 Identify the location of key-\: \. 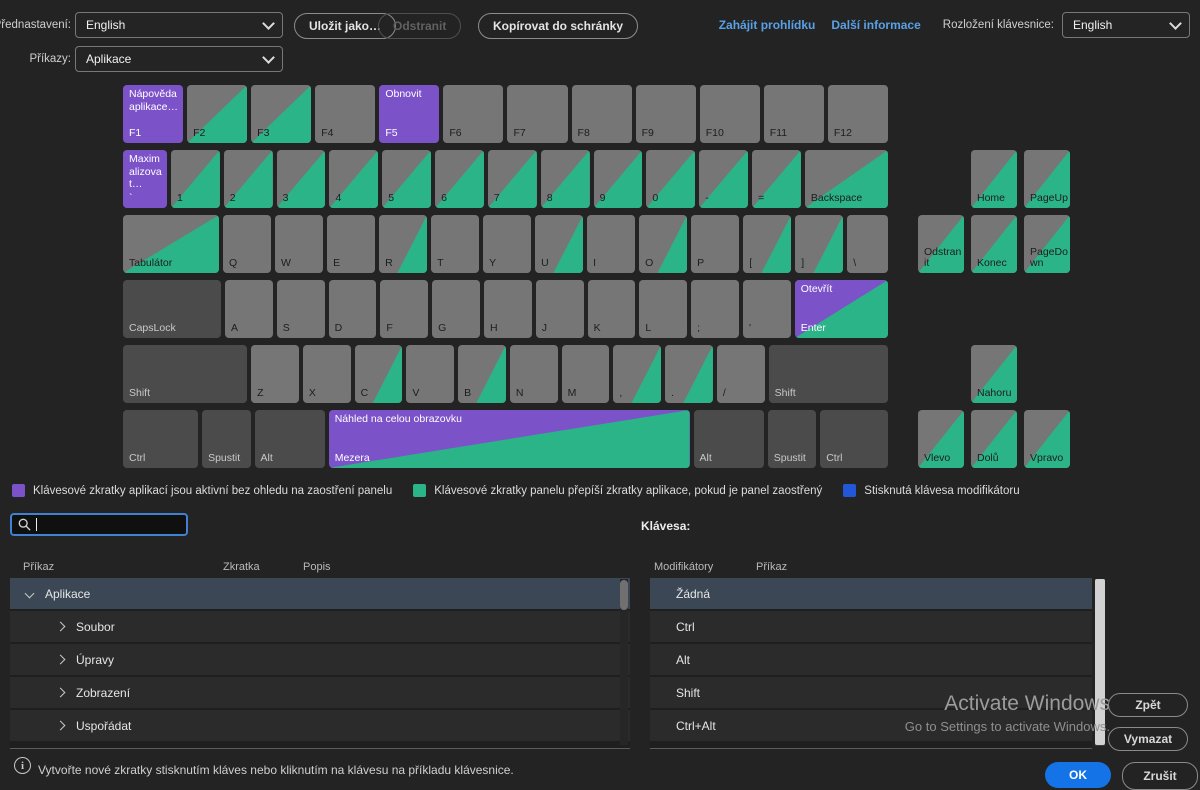
(868, 244).